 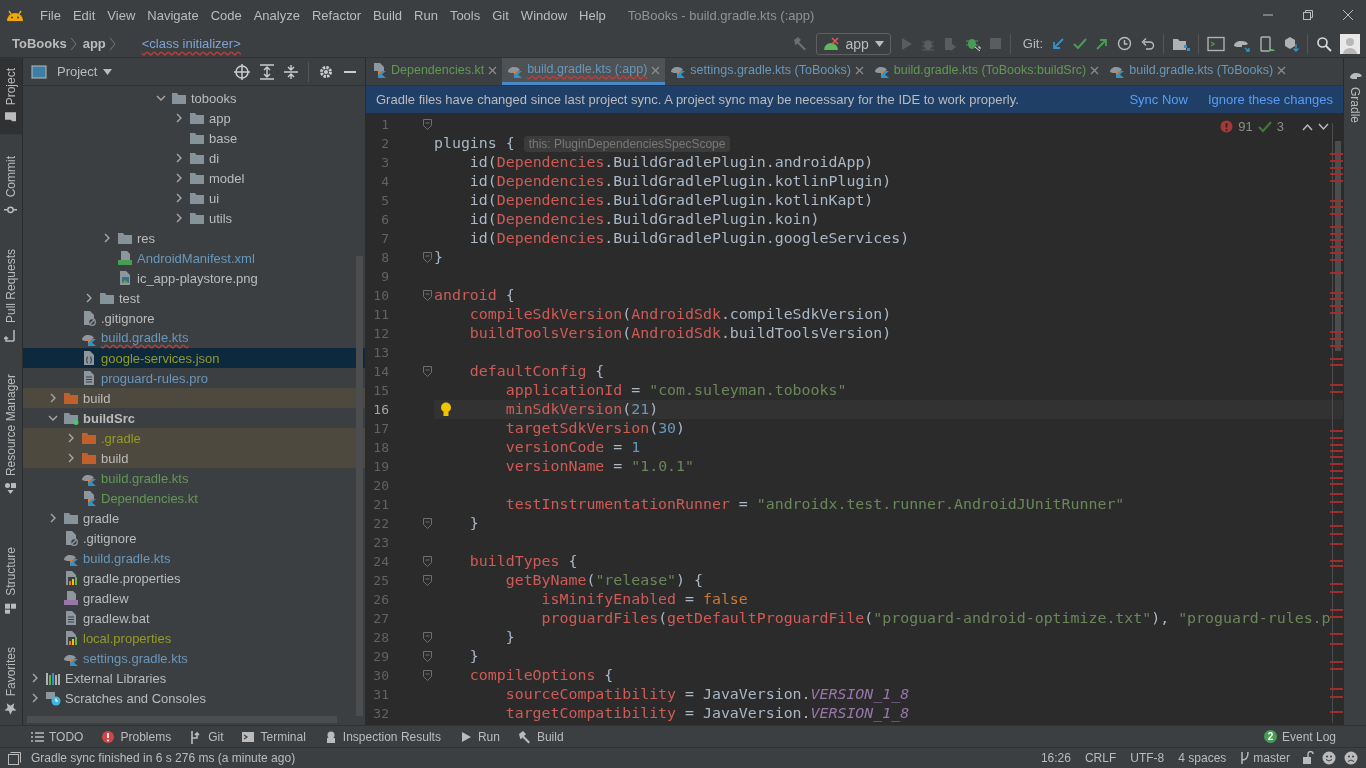 I want to click on breadcrumb: app, so click(x=94, y=43).